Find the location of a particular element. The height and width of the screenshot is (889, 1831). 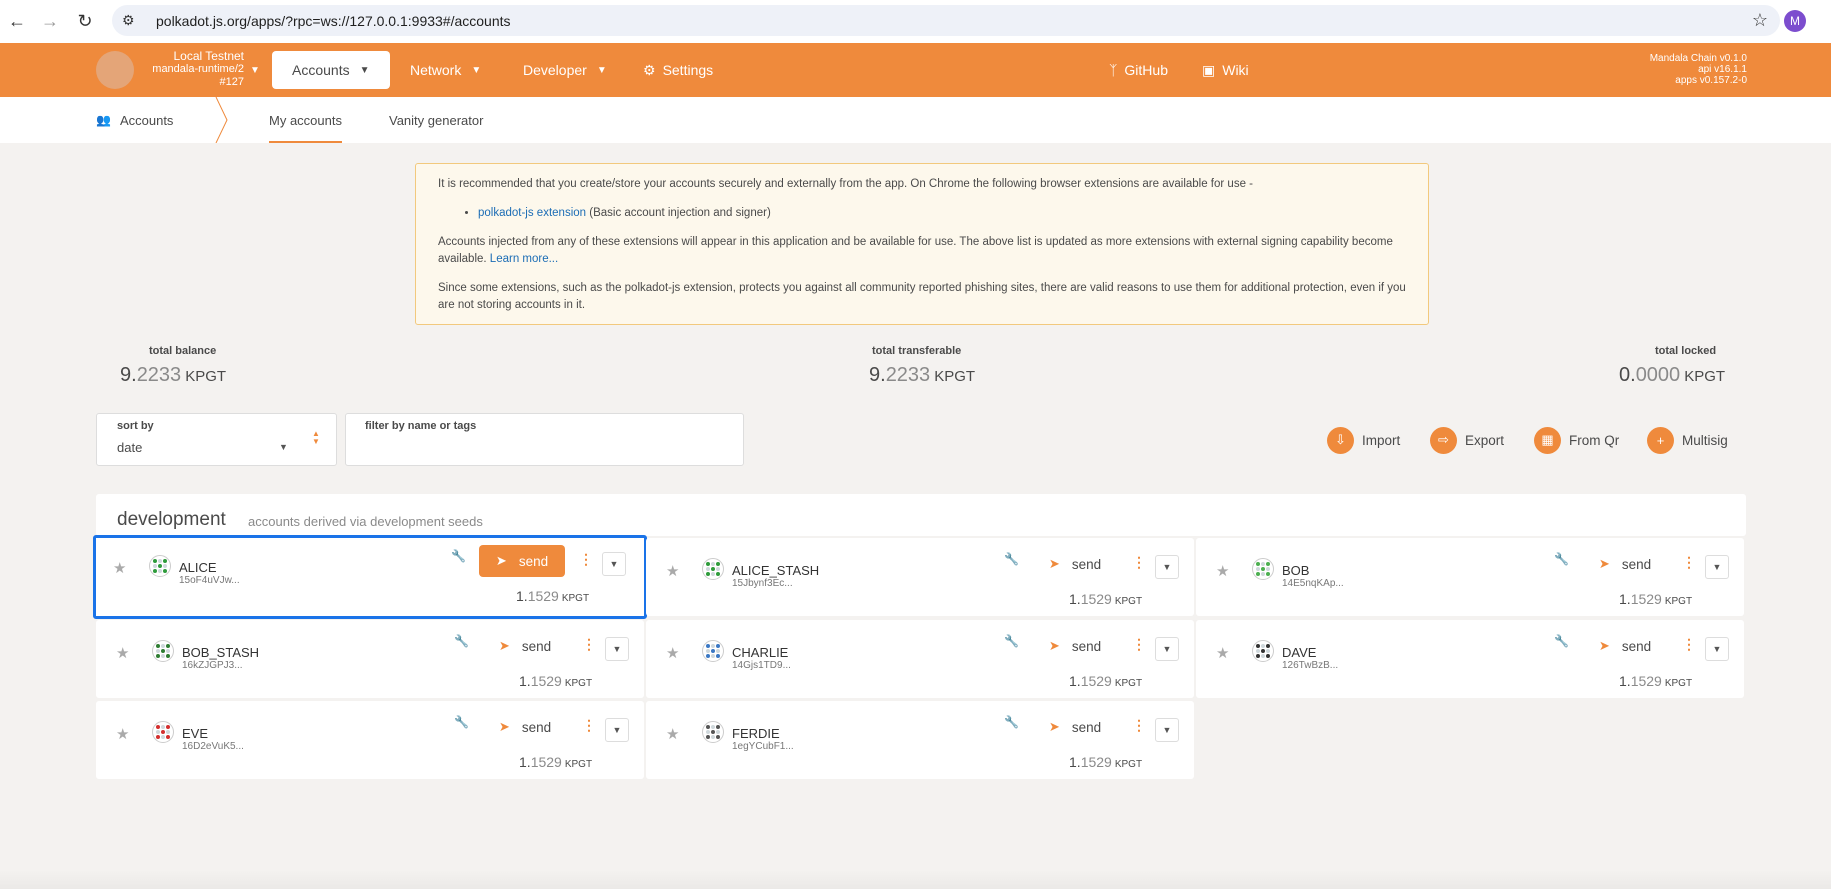

export-button: ⇨ Export is located at coordinates (1467, 440).